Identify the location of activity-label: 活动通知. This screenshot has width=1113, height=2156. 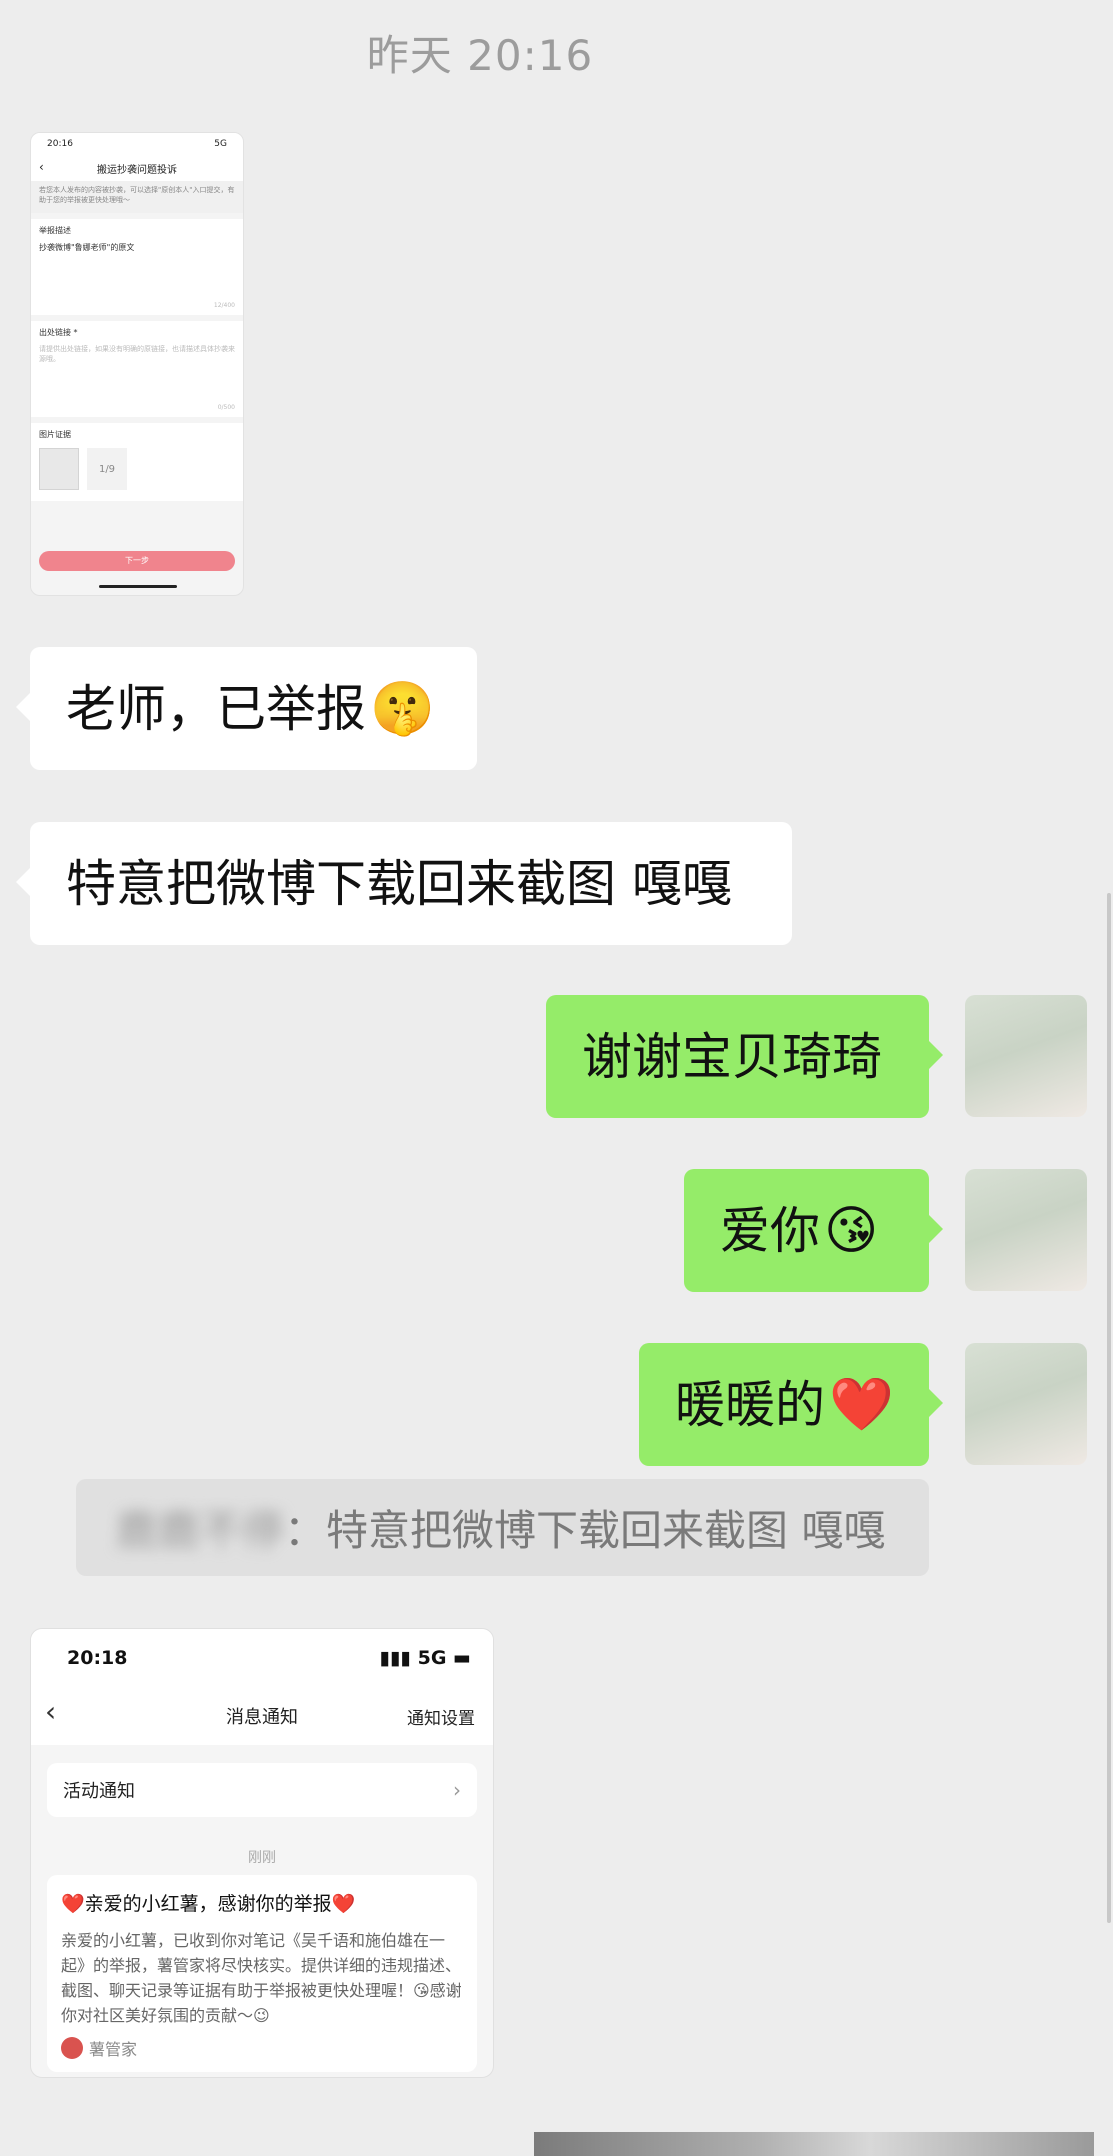
(99, 1791).